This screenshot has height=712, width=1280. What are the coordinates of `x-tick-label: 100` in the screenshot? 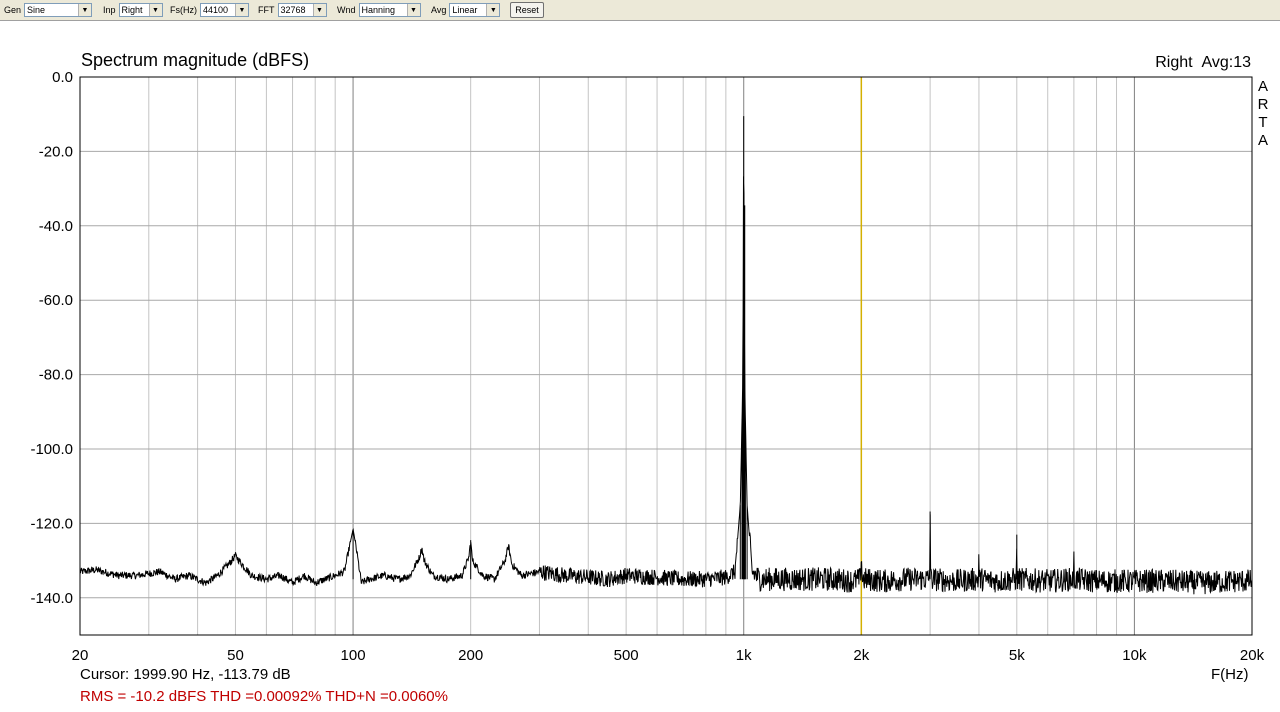 It's located at (353, 655).